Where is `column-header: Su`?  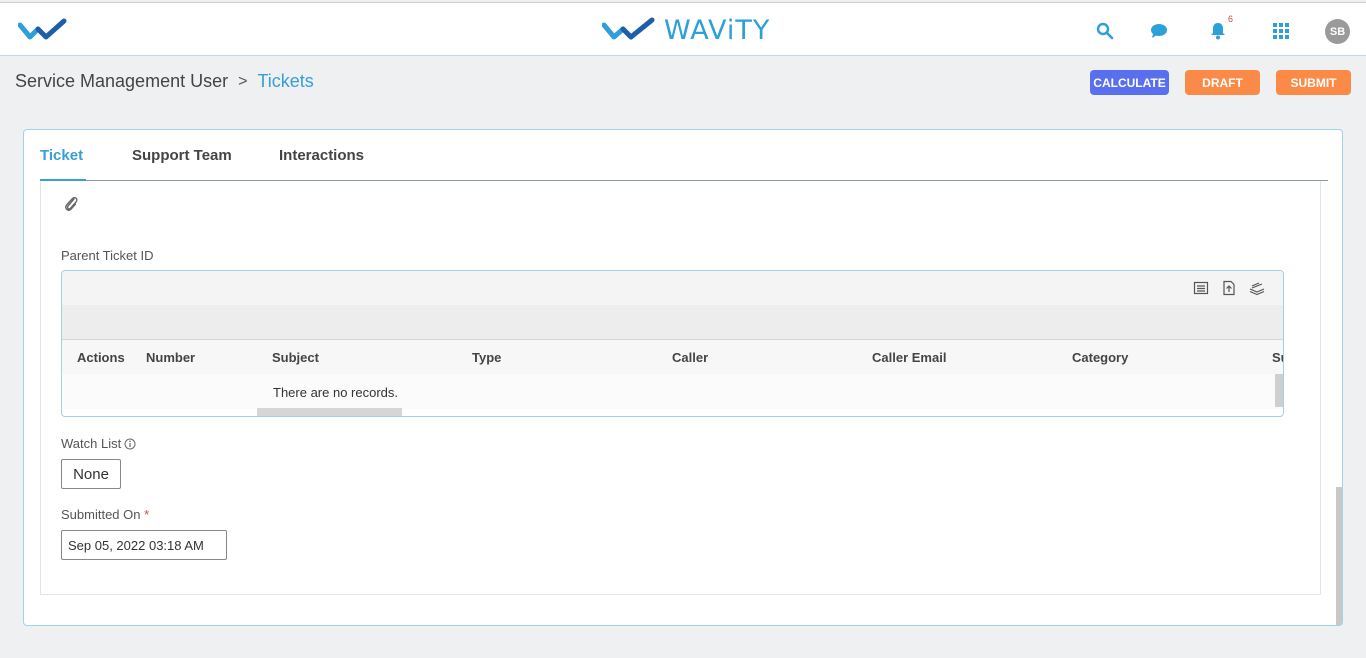 column-header: Su is located at coordinates (1277, 357).